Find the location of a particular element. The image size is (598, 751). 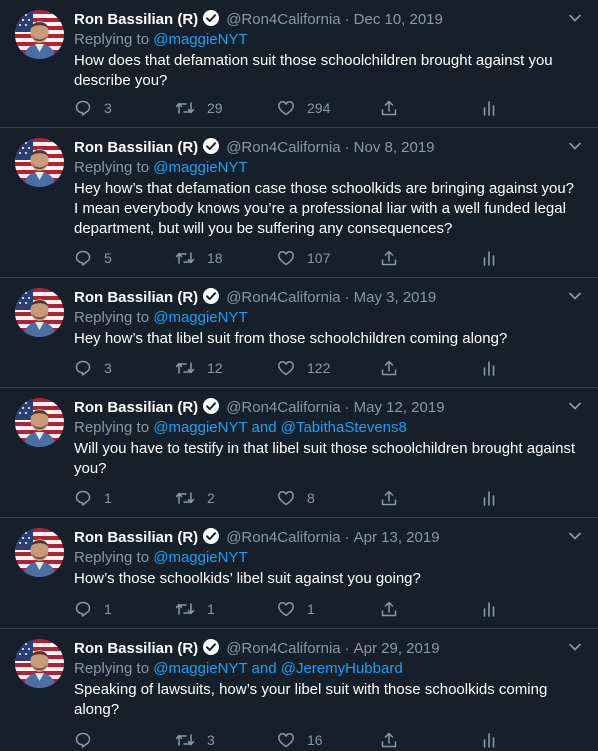

tweet-date: May 3, 2019 is located at coordinates (395, 297).